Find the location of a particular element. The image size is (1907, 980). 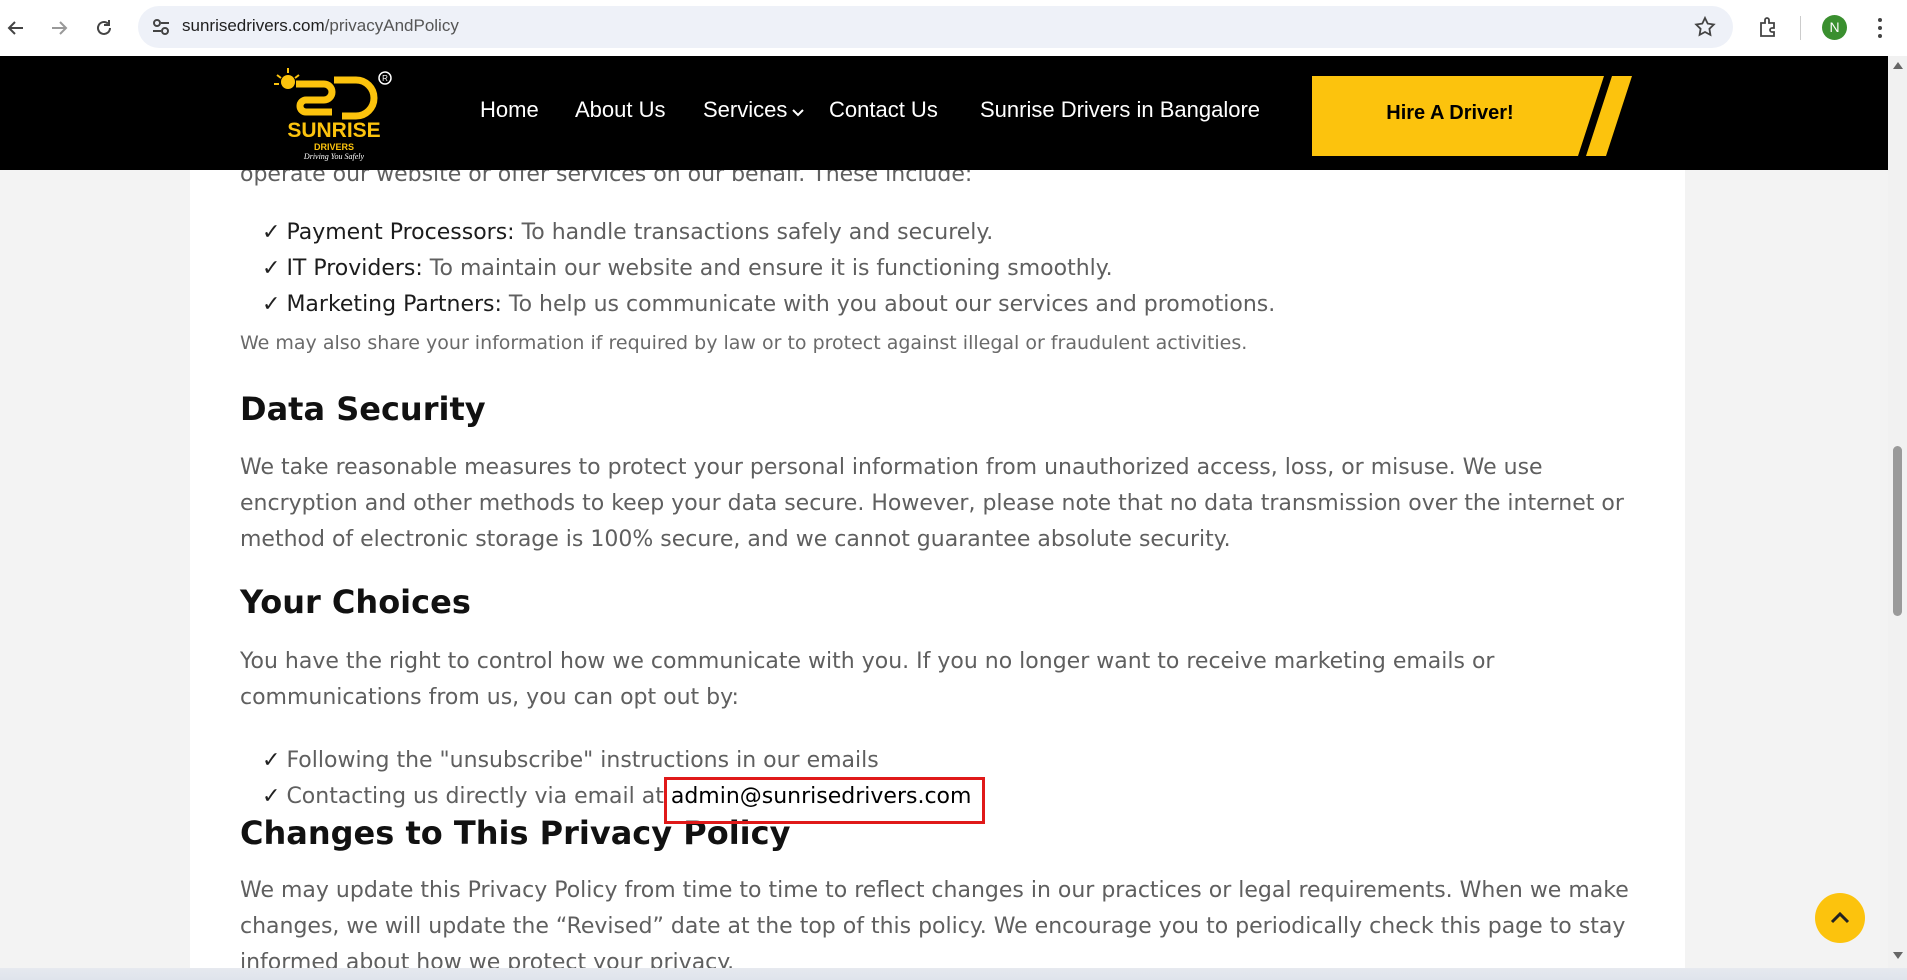

nav-services-label: Services is located at coordinates (745, 109).